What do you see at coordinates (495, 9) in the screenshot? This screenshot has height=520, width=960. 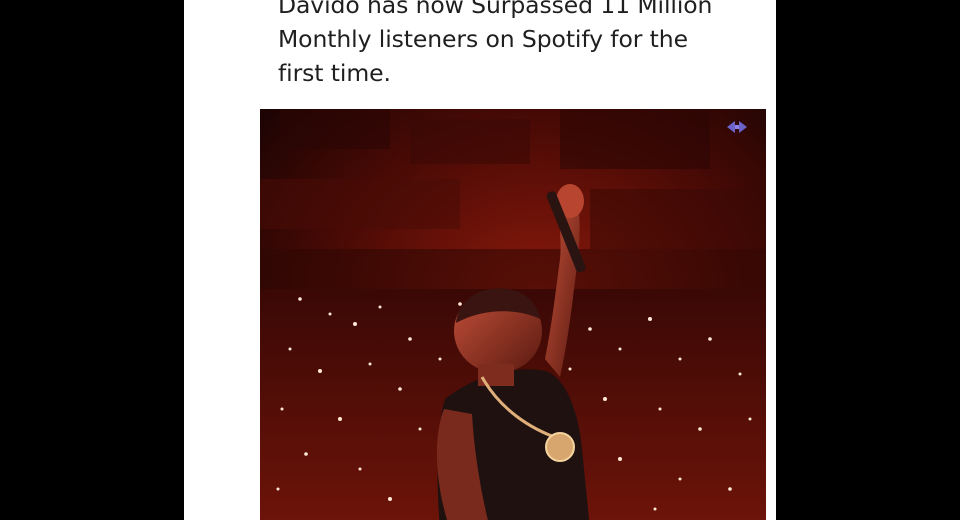 I see `post-text-line-1: Davido has now Surpassed 11 Million` at bounding box center [495, 9].